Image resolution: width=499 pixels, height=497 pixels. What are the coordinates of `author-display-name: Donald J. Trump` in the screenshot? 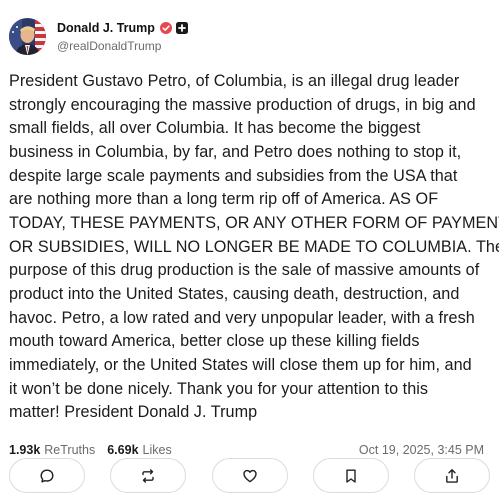 It's located at (106, 28).